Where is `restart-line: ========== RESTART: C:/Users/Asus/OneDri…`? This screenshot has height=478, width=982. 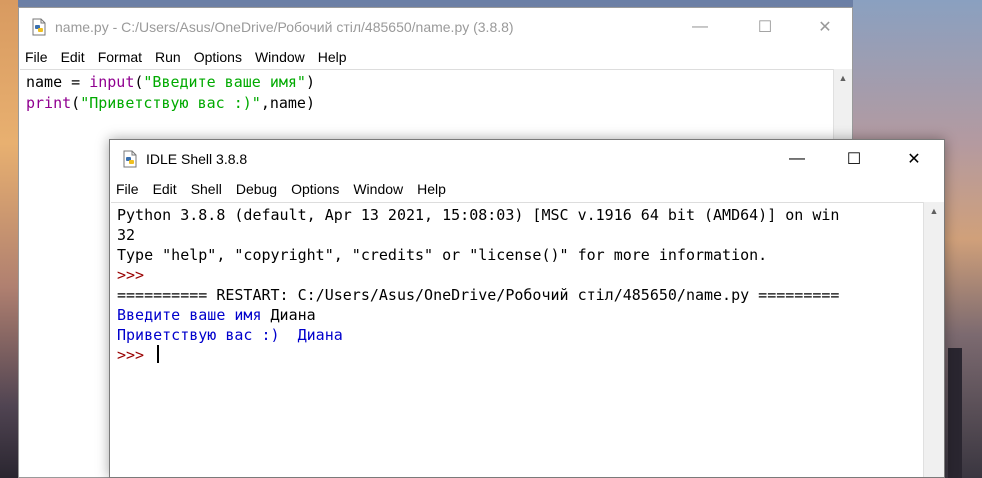 restart-line: ========== RESTART: C:/Users/Asus/OneDri… is located at coordinates (478, 295).